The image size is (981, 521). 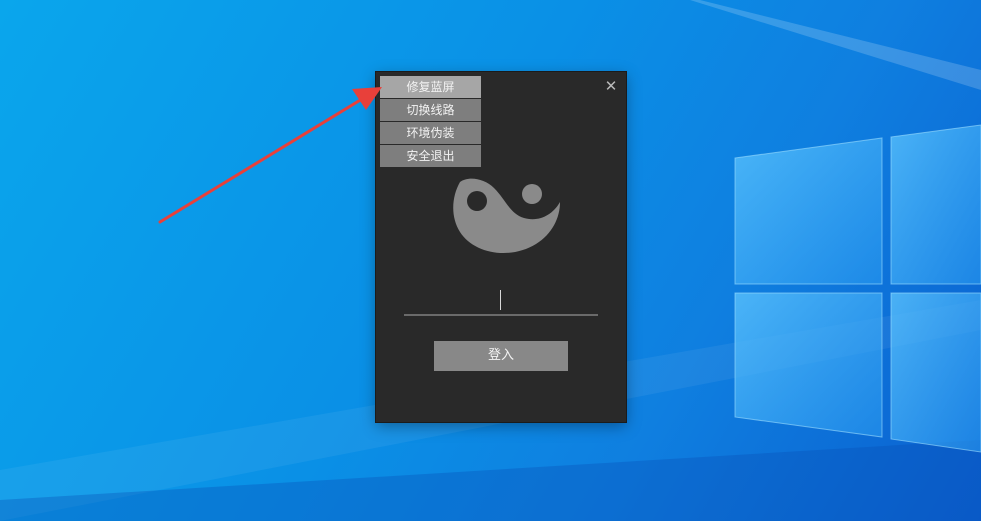 I want to click on login-button: 登入, so click(x=501, y=356).